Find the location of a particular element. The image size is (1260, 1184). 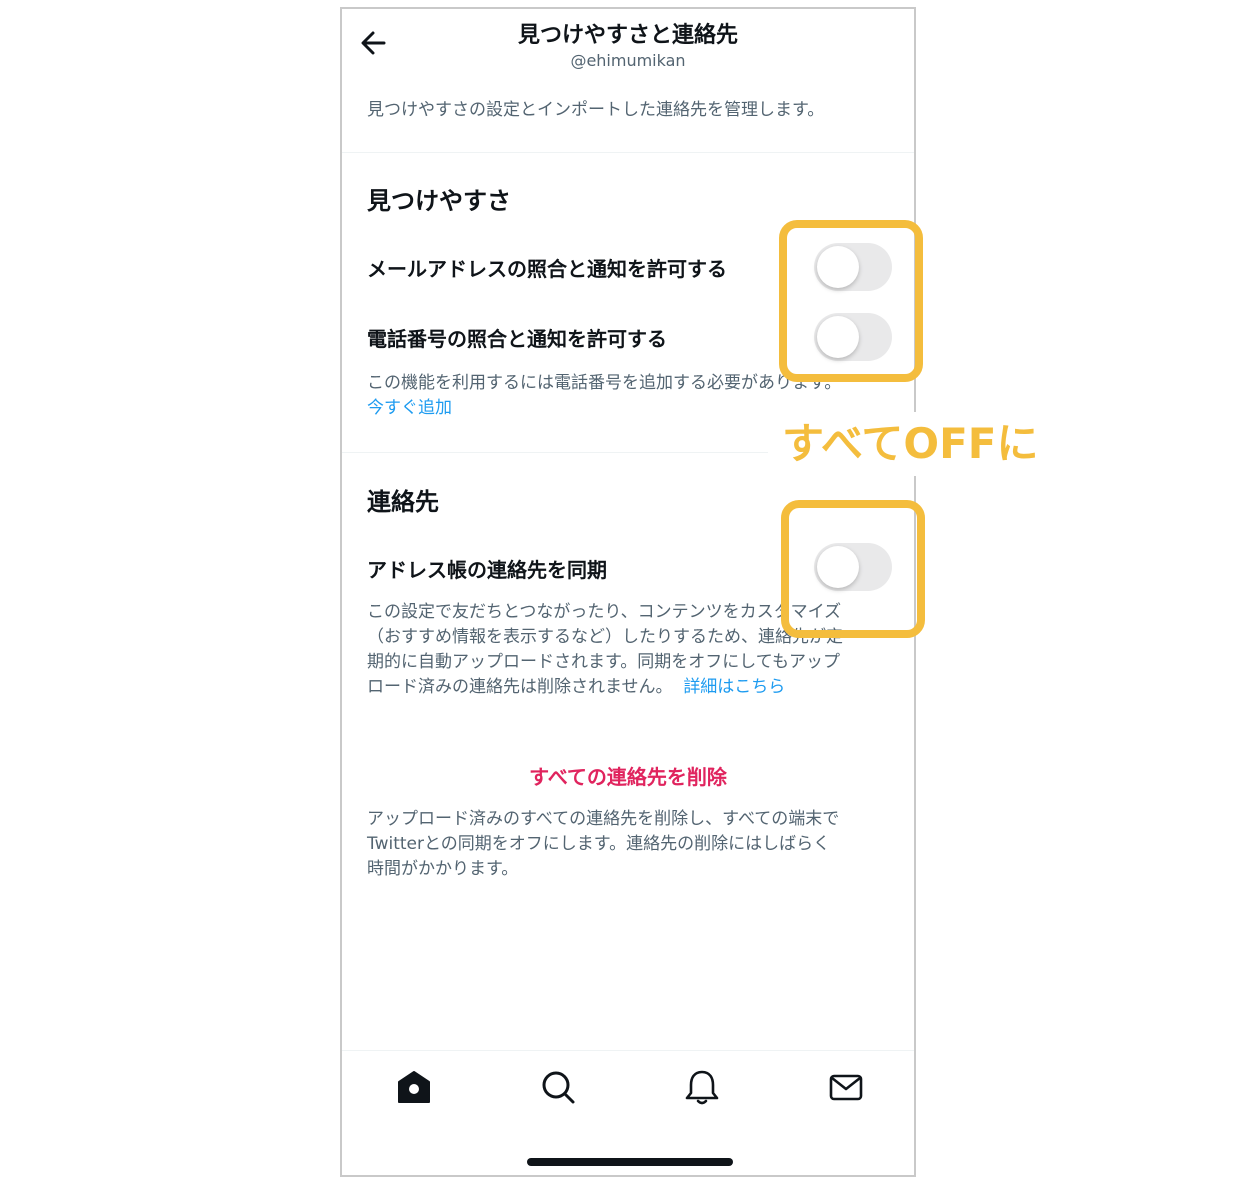

delete-all-contacts-button: すべての連絡先を削除 is located at coordinates (628, 775).